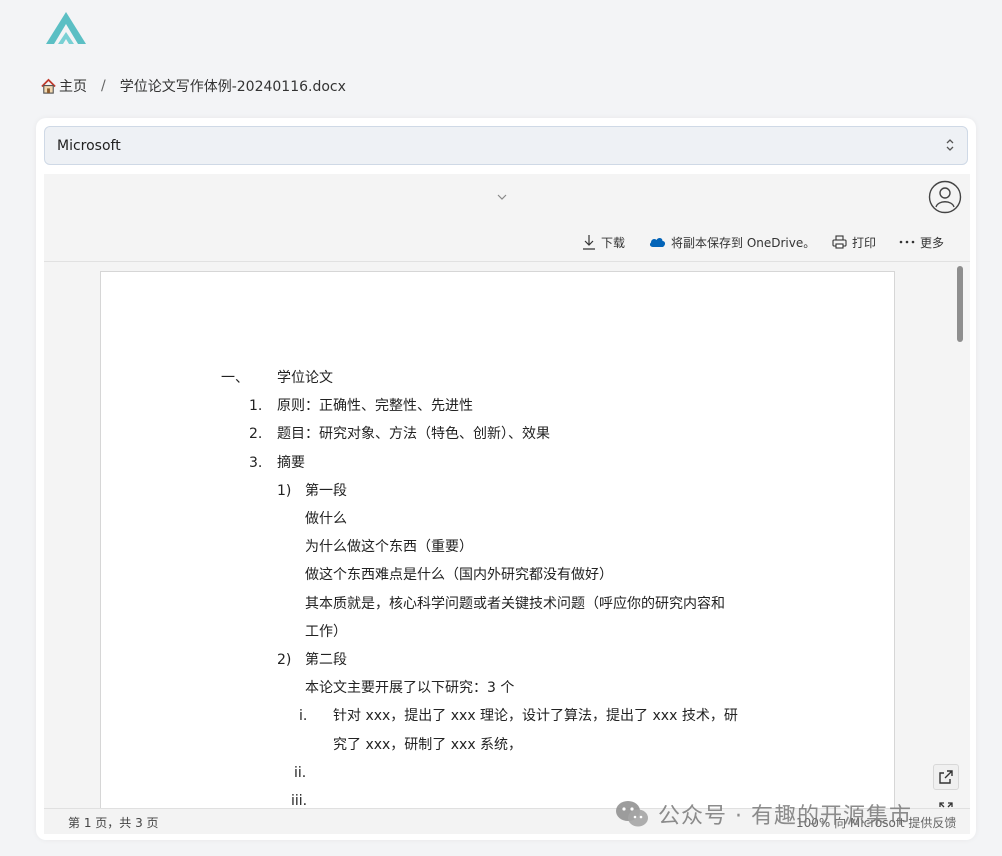 This screenshot has height=856, width=1002. Describe the element at coordinates (303, 716) in the screenshot. I see `list-marker: i.` at that location.